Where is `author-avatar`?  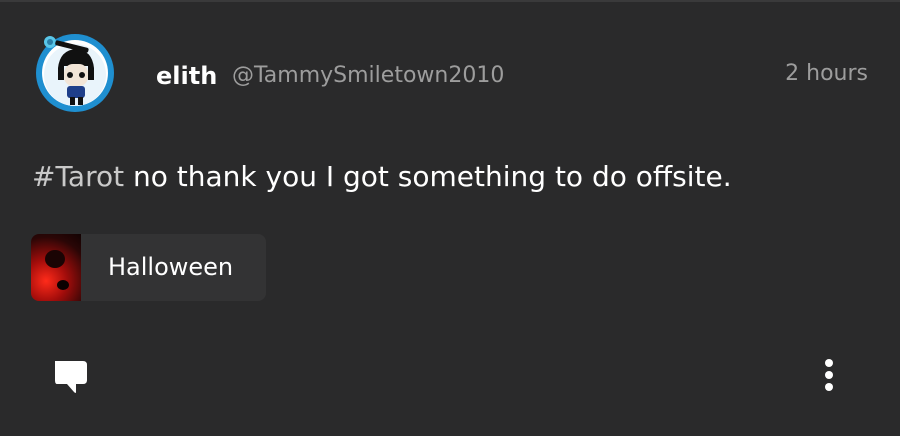
author-avatar is located at coordinates (75, 73).